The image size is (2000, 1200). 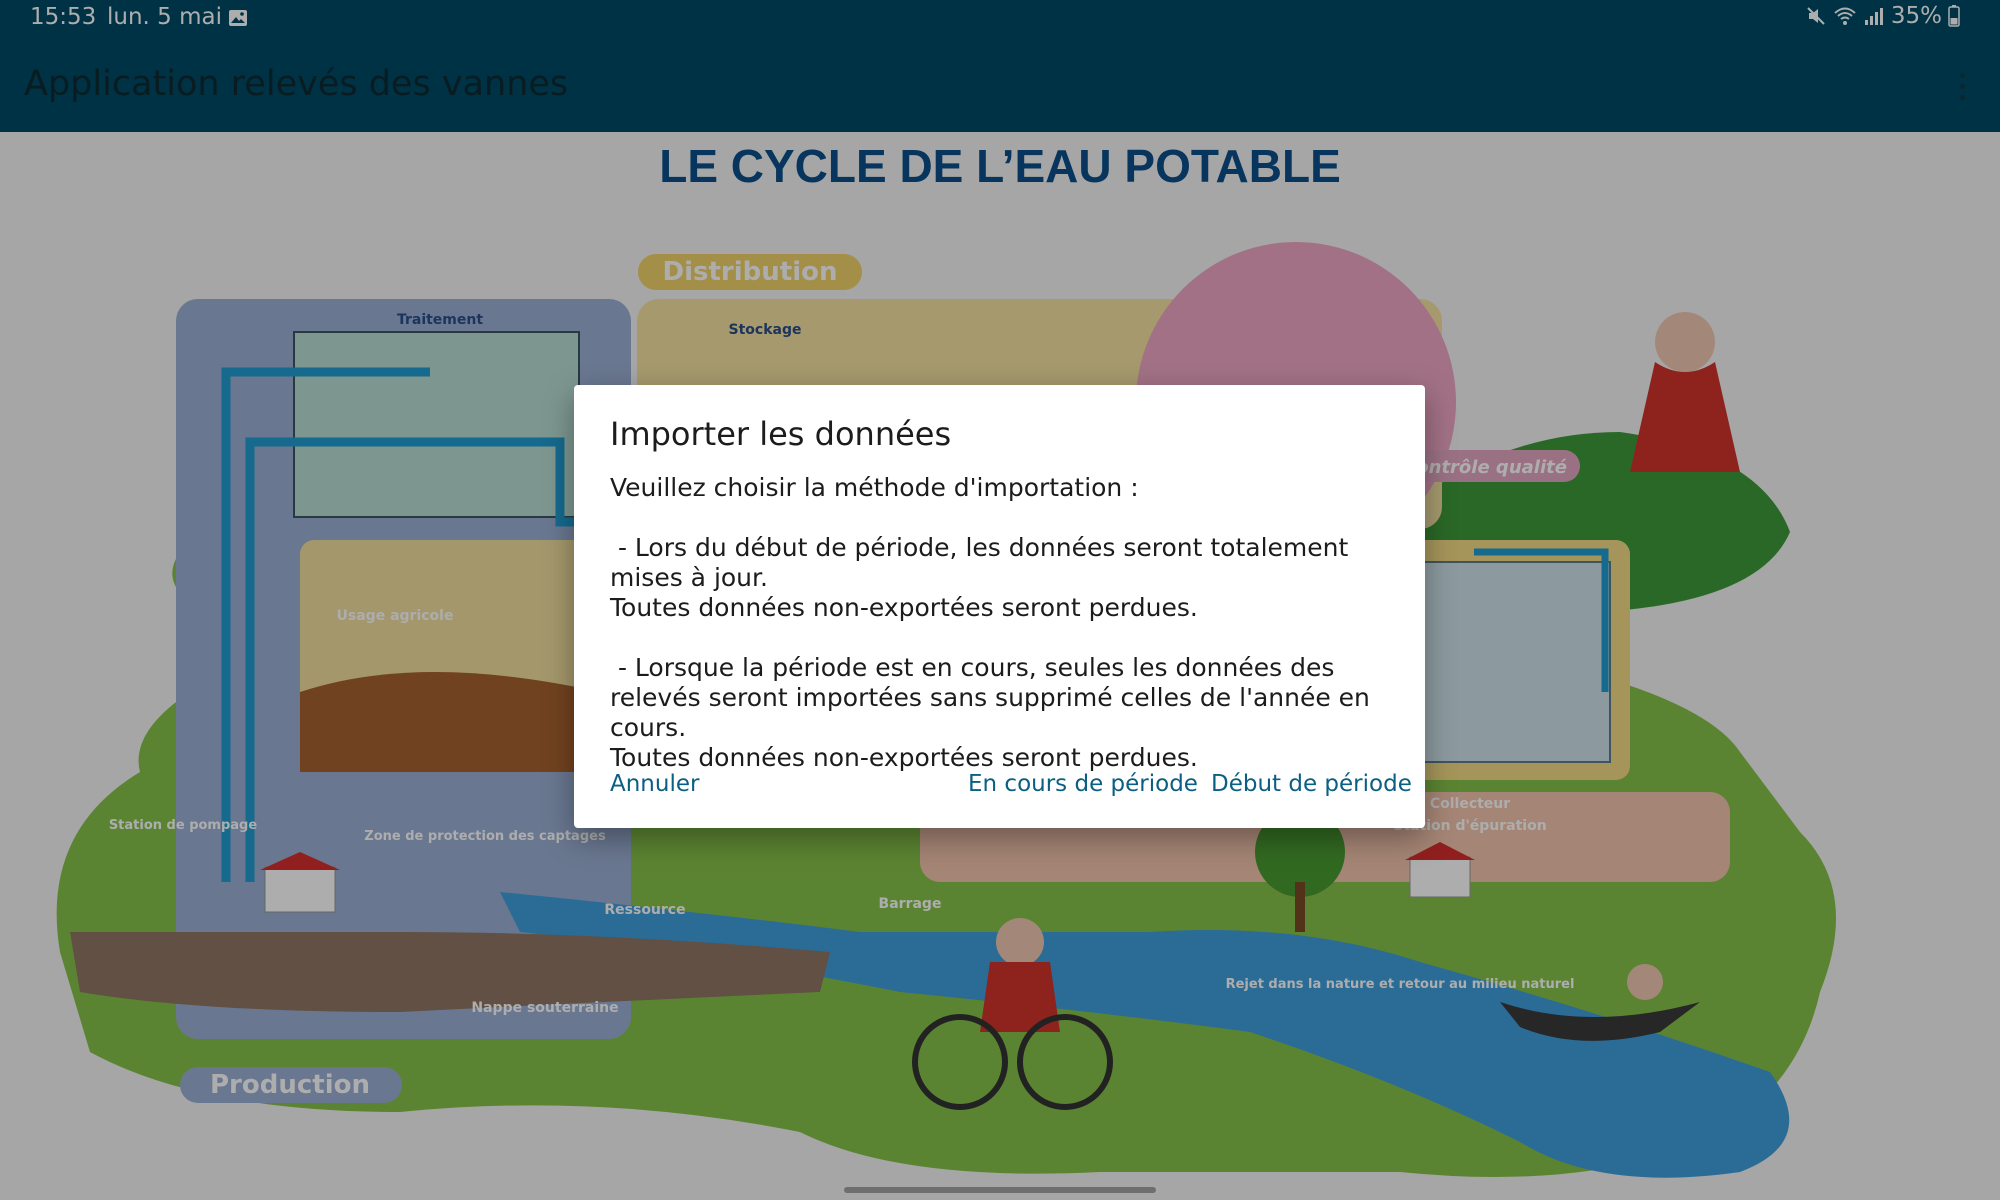 I want to click on gesture-nav-bar, so click(x=1000, y=1190).